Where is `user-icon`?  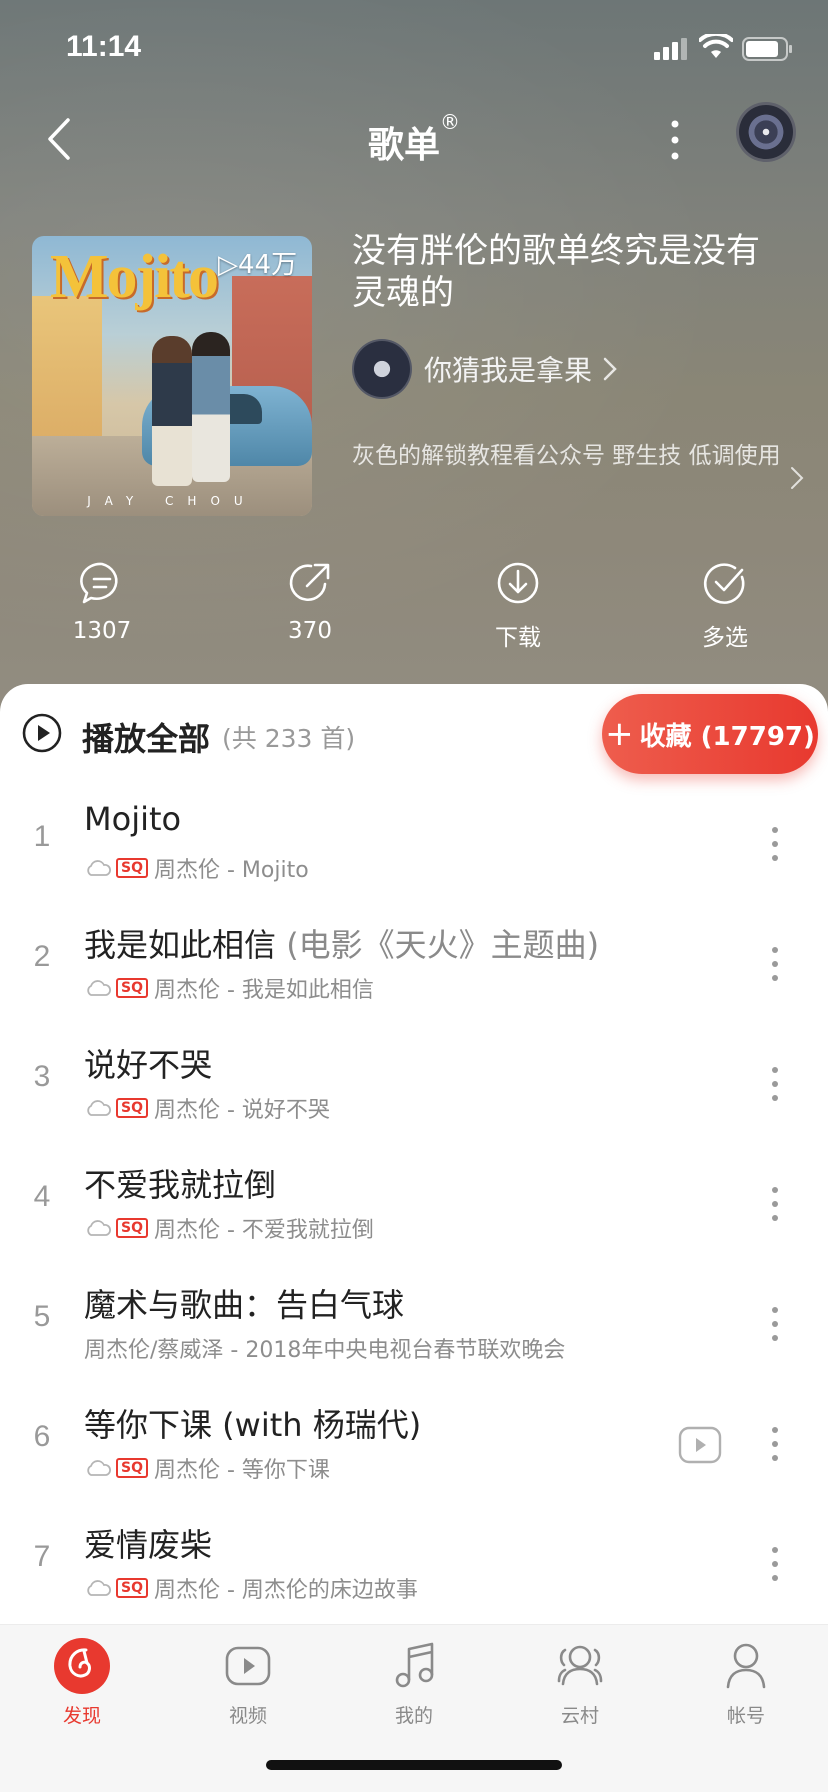 user-icon is located at coordinates (746, 1666).